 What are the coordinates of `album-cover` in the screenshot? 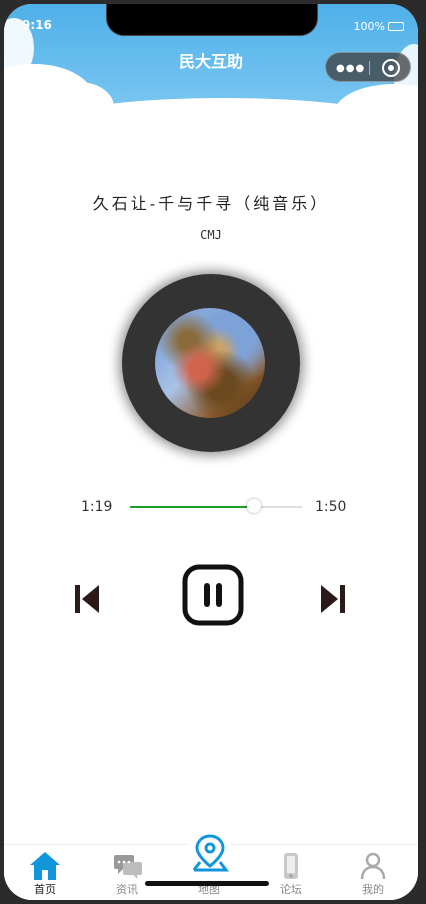 It's located at (210, 363).